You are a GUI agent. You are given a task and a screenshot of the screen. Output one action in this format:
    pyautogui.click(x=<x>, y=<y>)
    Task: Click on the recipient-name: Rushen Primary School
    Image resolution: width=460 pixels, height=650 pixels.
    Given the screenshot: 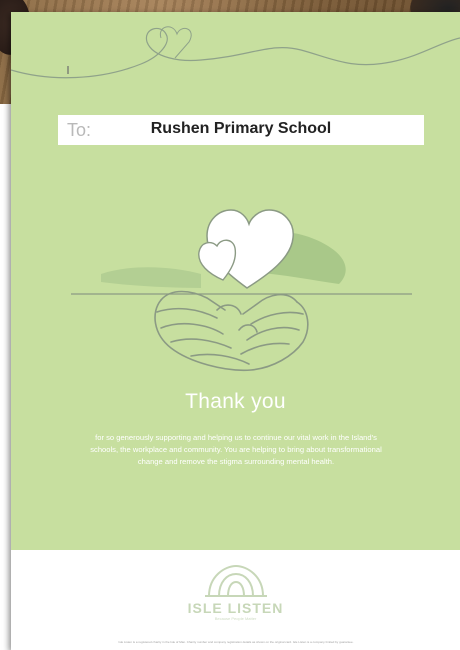 What is the action you would take?
    pyautogui.click(x=241, y=128)
    